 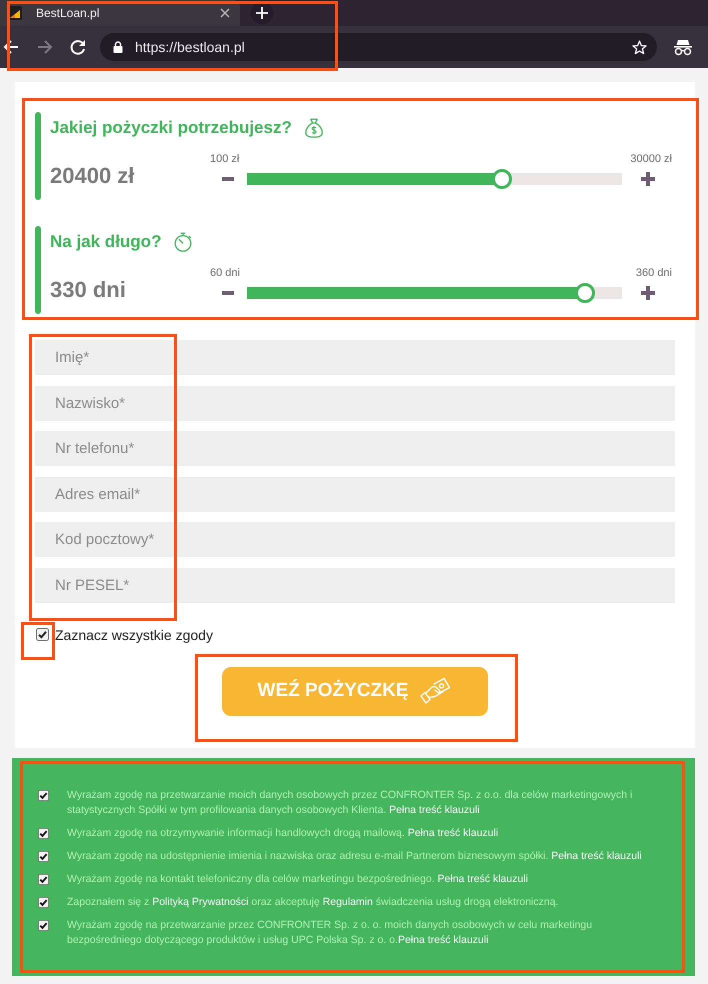 What do you see at coordinates (355, 585) in the screenshot?
I see `input-field: Nr PESEL*` at bounding box center [355, 585].